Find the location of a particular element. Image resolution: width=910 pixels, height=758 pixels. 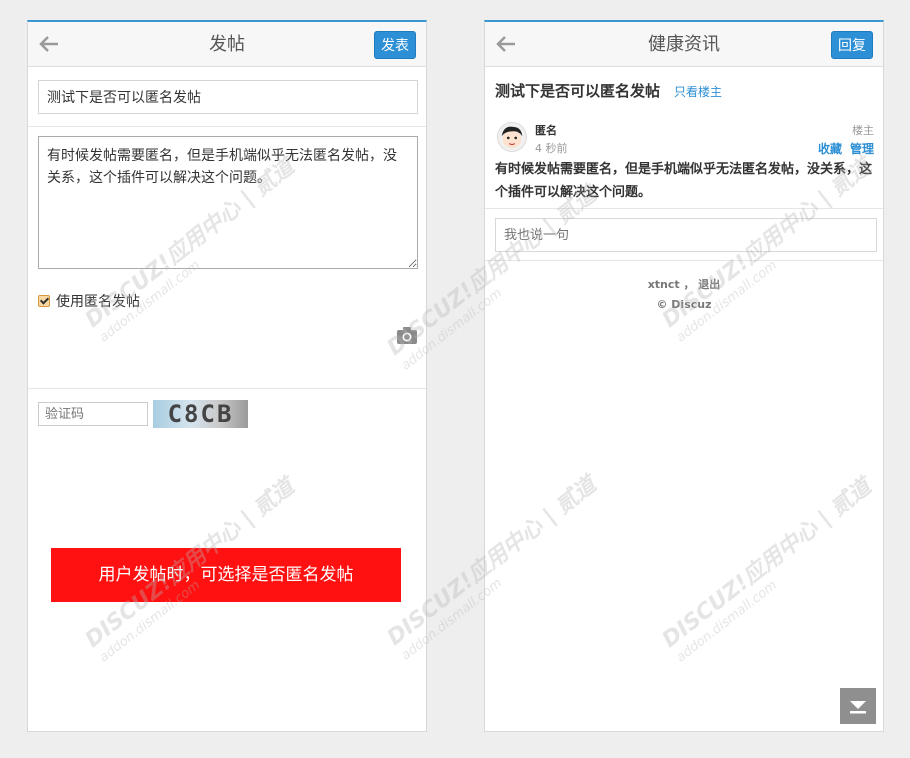

page-title: 发帖 is located at coordinates (227, 44).